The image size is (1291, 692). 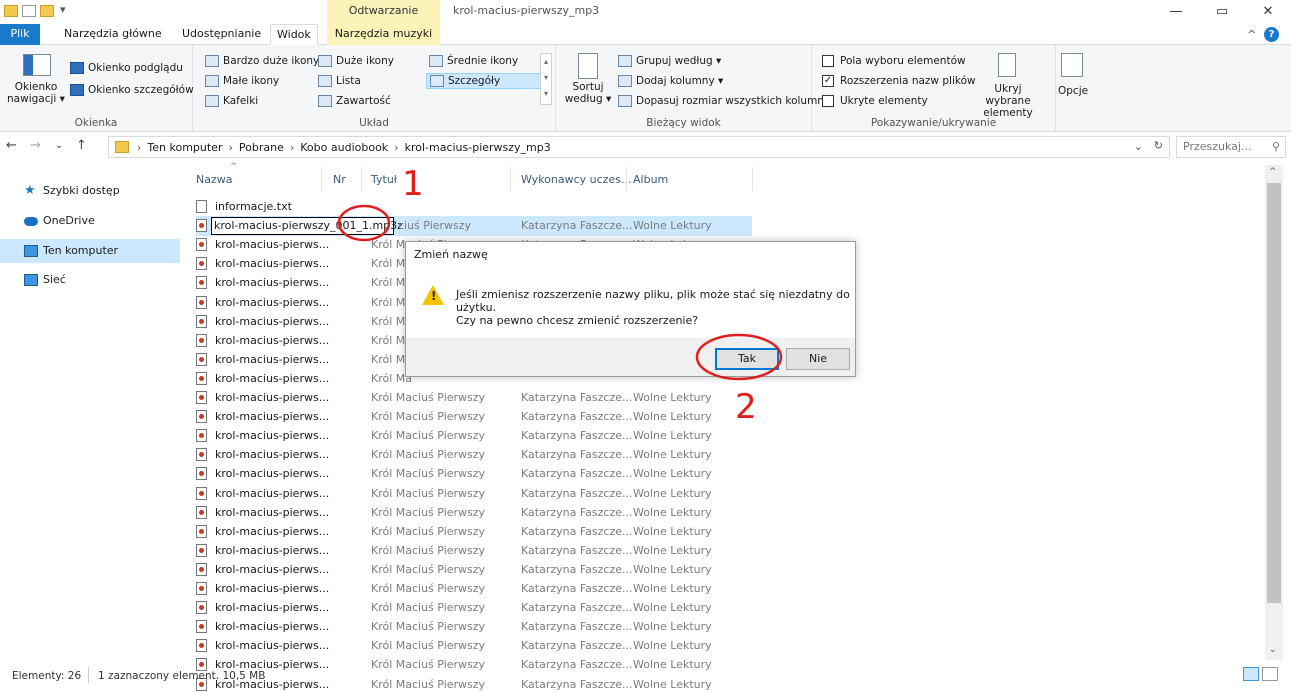 What do you see at coordinates (560, 295) in the screenshot?
I see `annotation-layer: 1 2` at bounding box center [560, 295].